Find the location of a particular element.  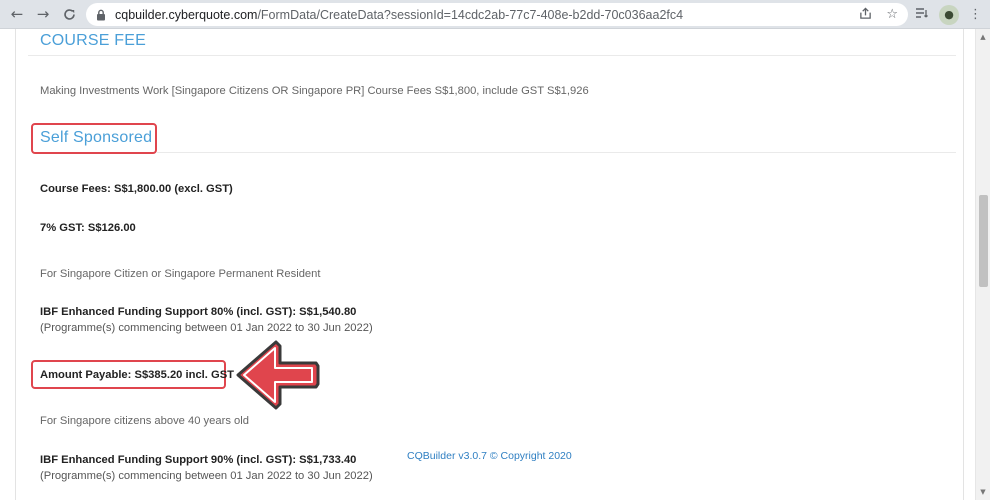

gst-line: 7% GST: S$126.00 is located at coordinates (88, 228).